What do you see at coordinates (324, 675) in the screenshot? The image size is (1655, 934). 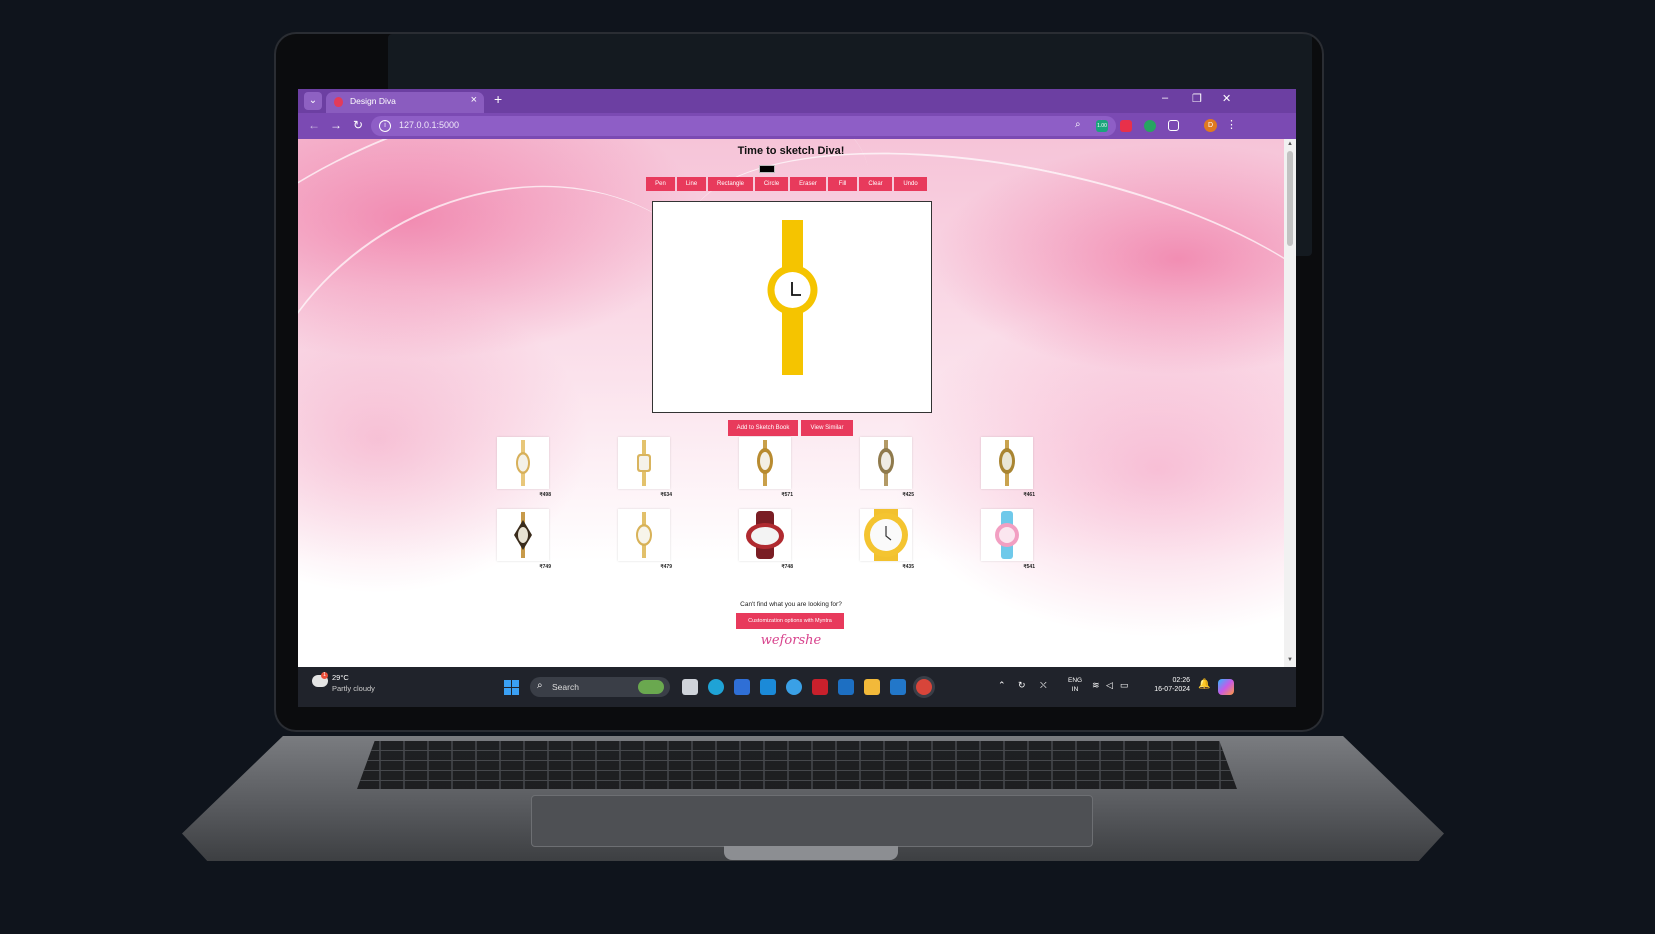 I see `weather-badge: 1` at bounding box center [324, 675].